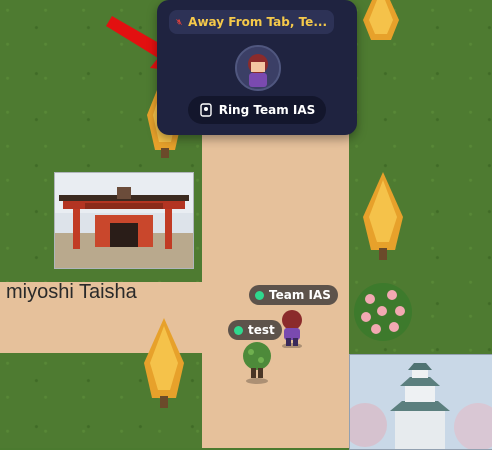 The height and width of the screenshot is (450, 492). What do you see at coordinates (179, 22) in the screenshot?
I see `microphone-off-icon` at bounding box center [179, 22].